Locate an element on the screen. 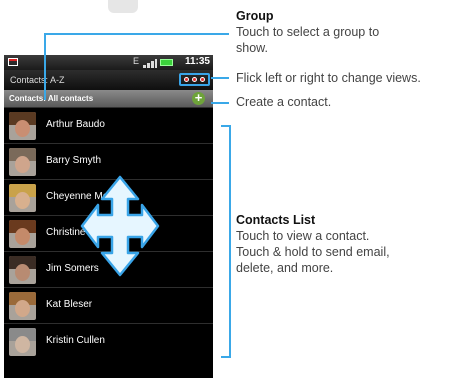  notification-icon is located at coordinates (13, 62).